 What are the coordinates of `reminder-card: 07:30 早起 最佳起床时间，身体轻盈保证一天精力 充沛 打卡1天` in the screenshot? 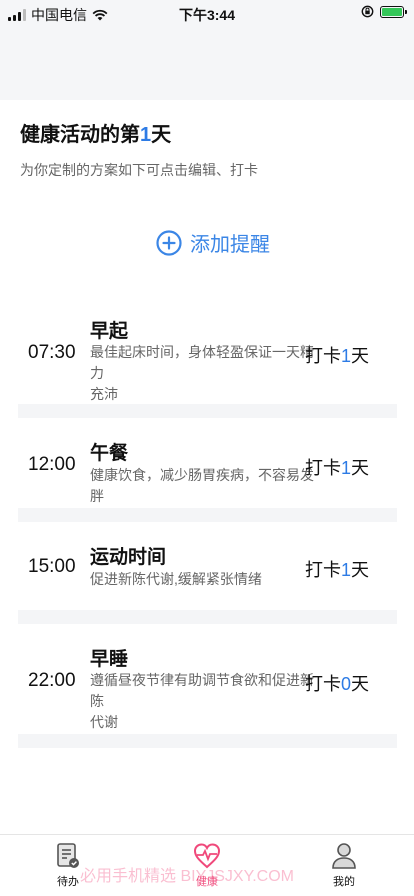 It's located at (207, 352).